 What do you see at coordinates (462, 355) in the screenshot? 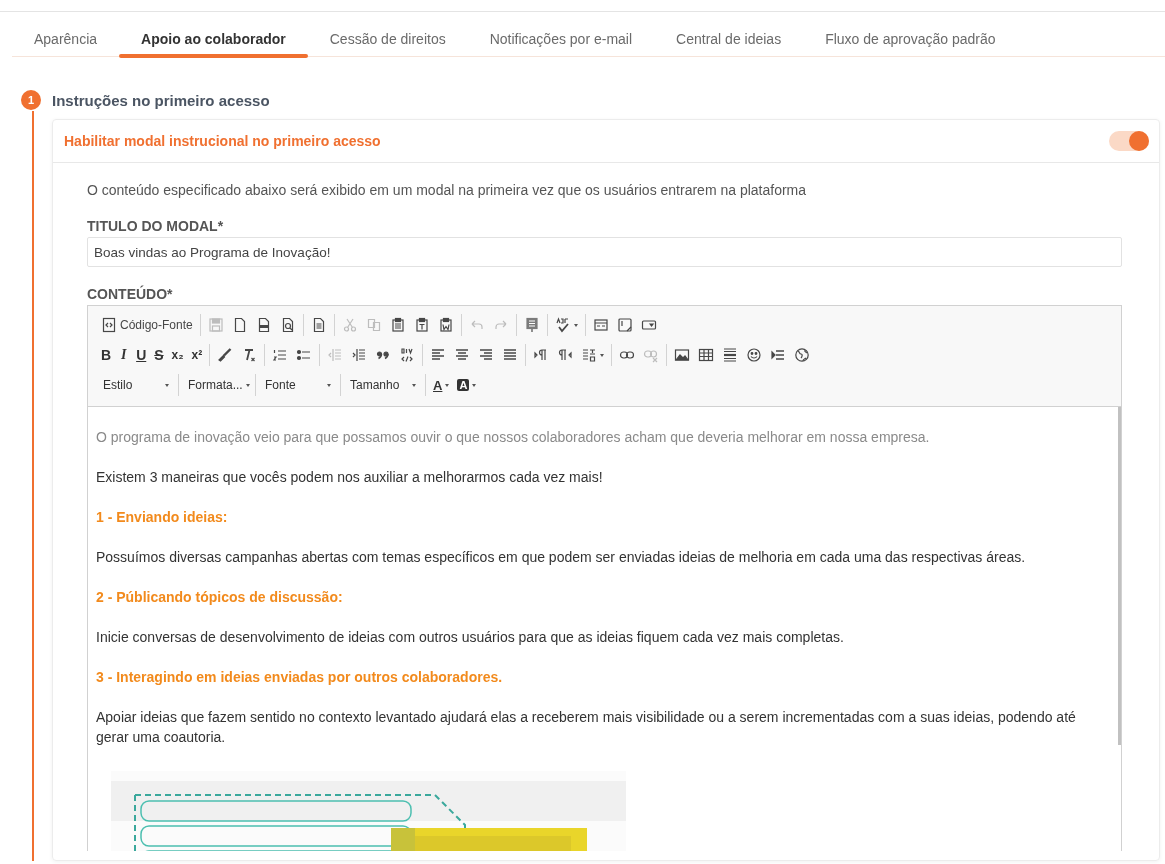
I see `align-center-icon` at bounding box center [462, 355].